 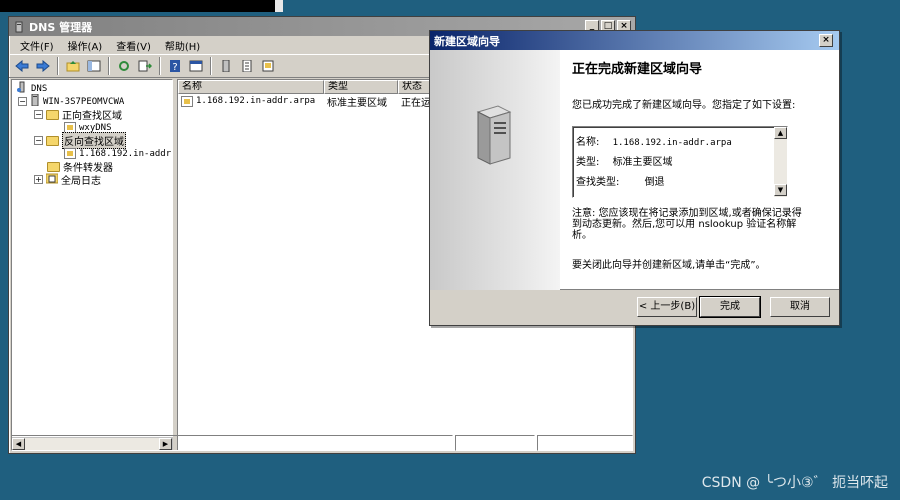 What do you see at coordinates (780, 162) in the screenshot?
I see `summary-vertical-scrollbar: ▲ ▼` at bounding box center [780, 162].